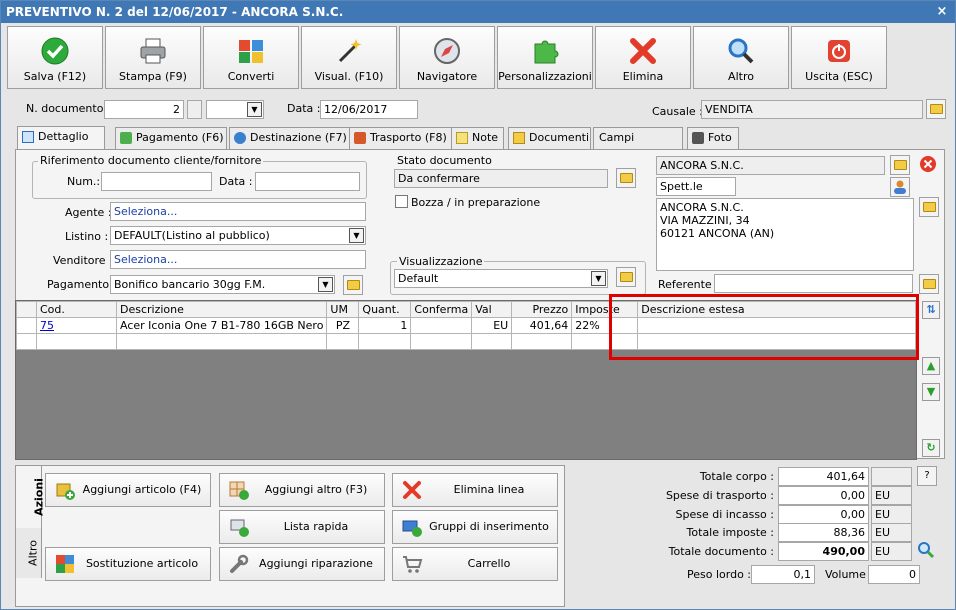 The image size is (956, 610). What do you see at coordinates (626, 178) in the screenshot?
I see `stato-folder-button` at bounding box center [626, 178].